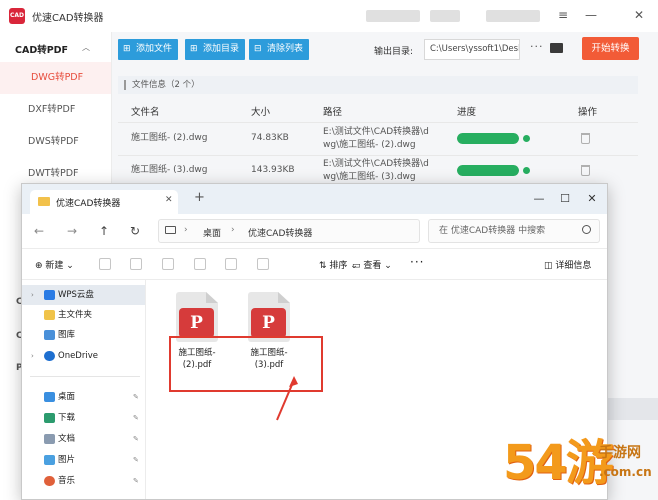  I want to click on start-convert-button: 开始转换, so click(610, 48).